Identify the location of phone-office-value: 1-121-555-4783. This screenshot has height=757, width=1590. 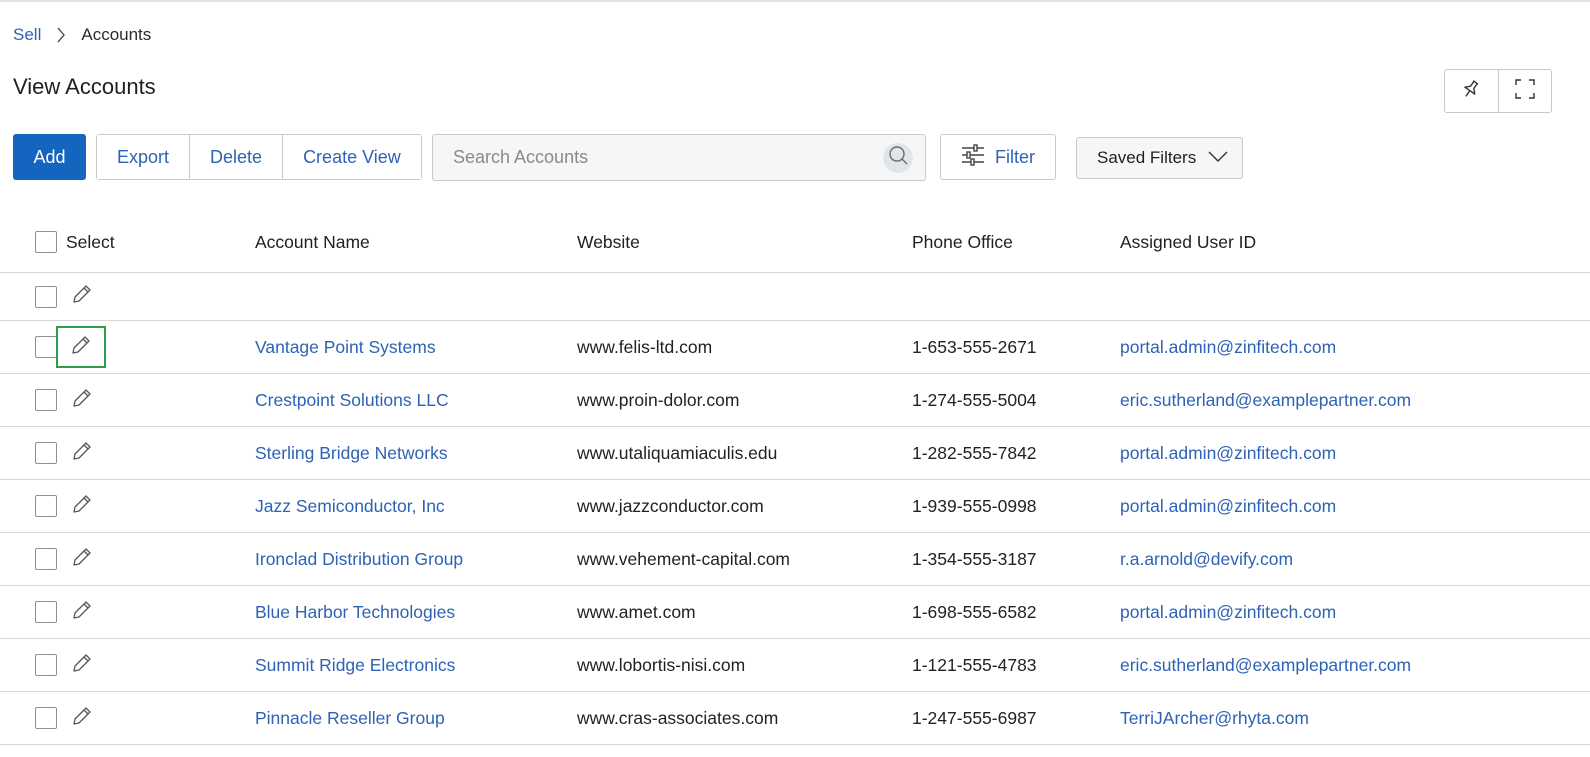
(974, 664).